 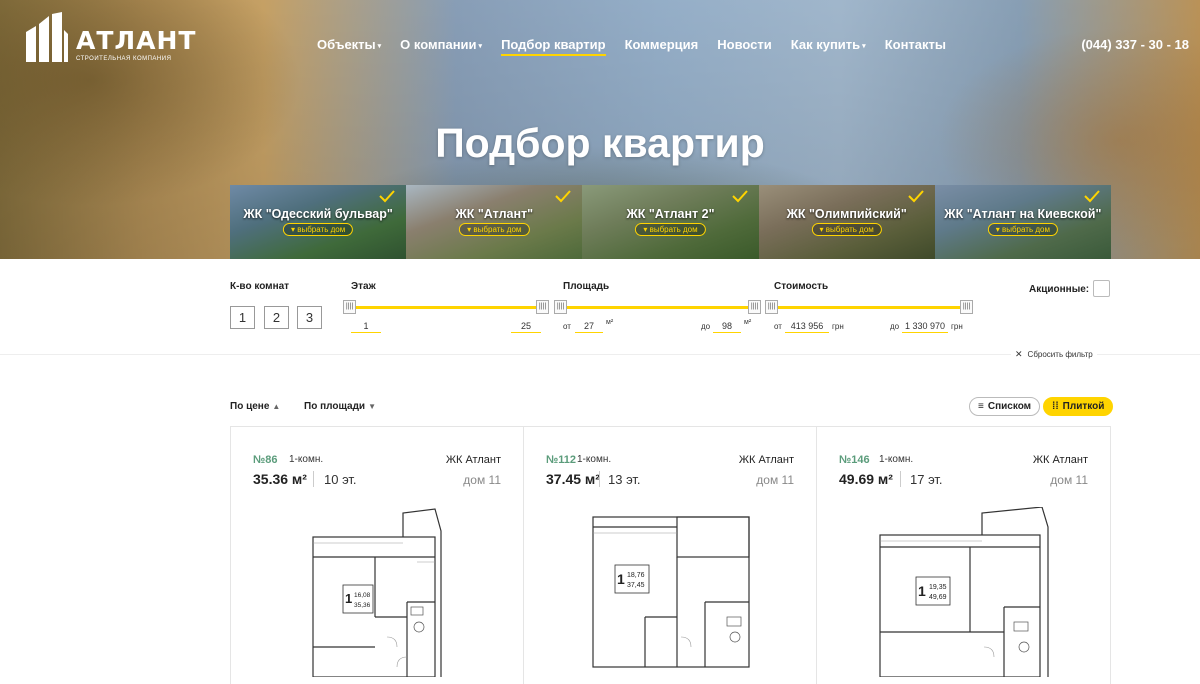 I want to click on sort-label: По площади, so click(x=335, y=406).